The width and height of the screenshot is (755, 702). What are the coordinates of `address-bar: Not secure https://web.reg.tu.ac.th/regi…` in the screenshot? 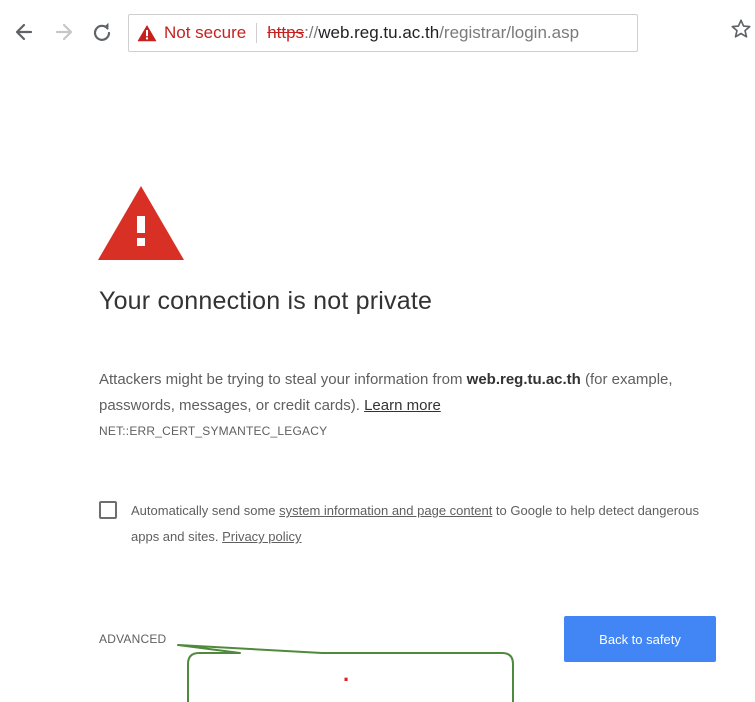 It's located at (383, 33).